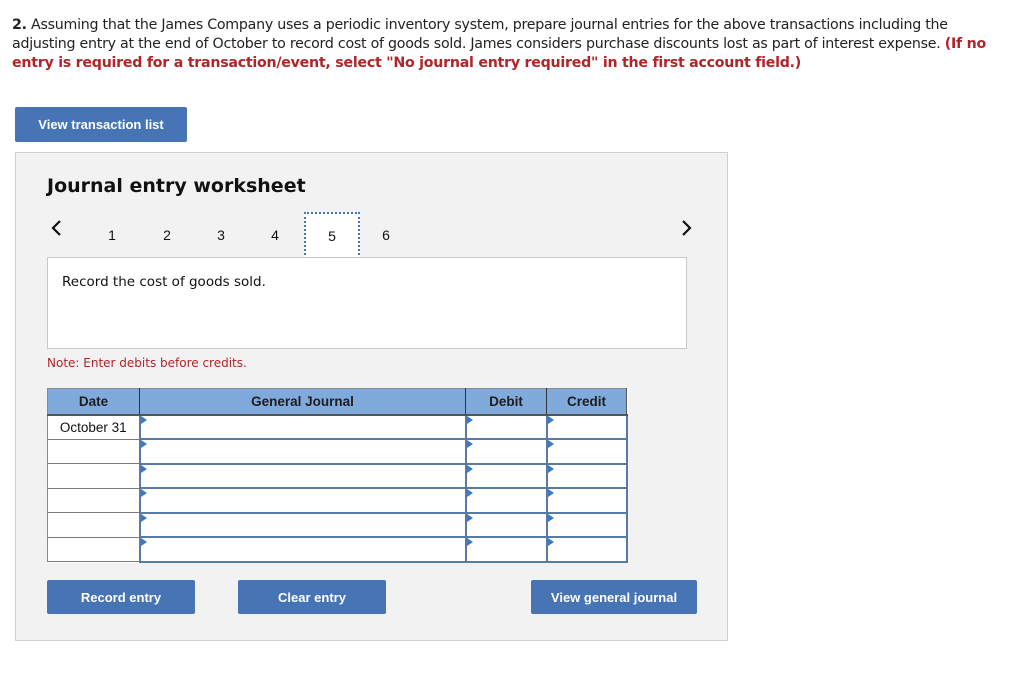 The image size is (1024, 687). I want to click on column-header-general-journal: General Journal, so click(302, 402).